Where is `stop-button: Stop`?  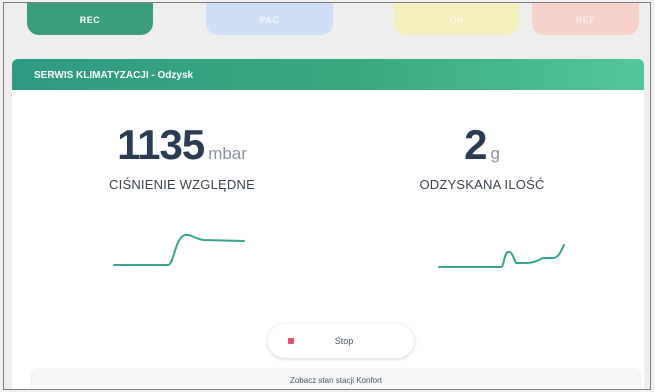
stop-button: Stop is located at coordinates (341, 341).